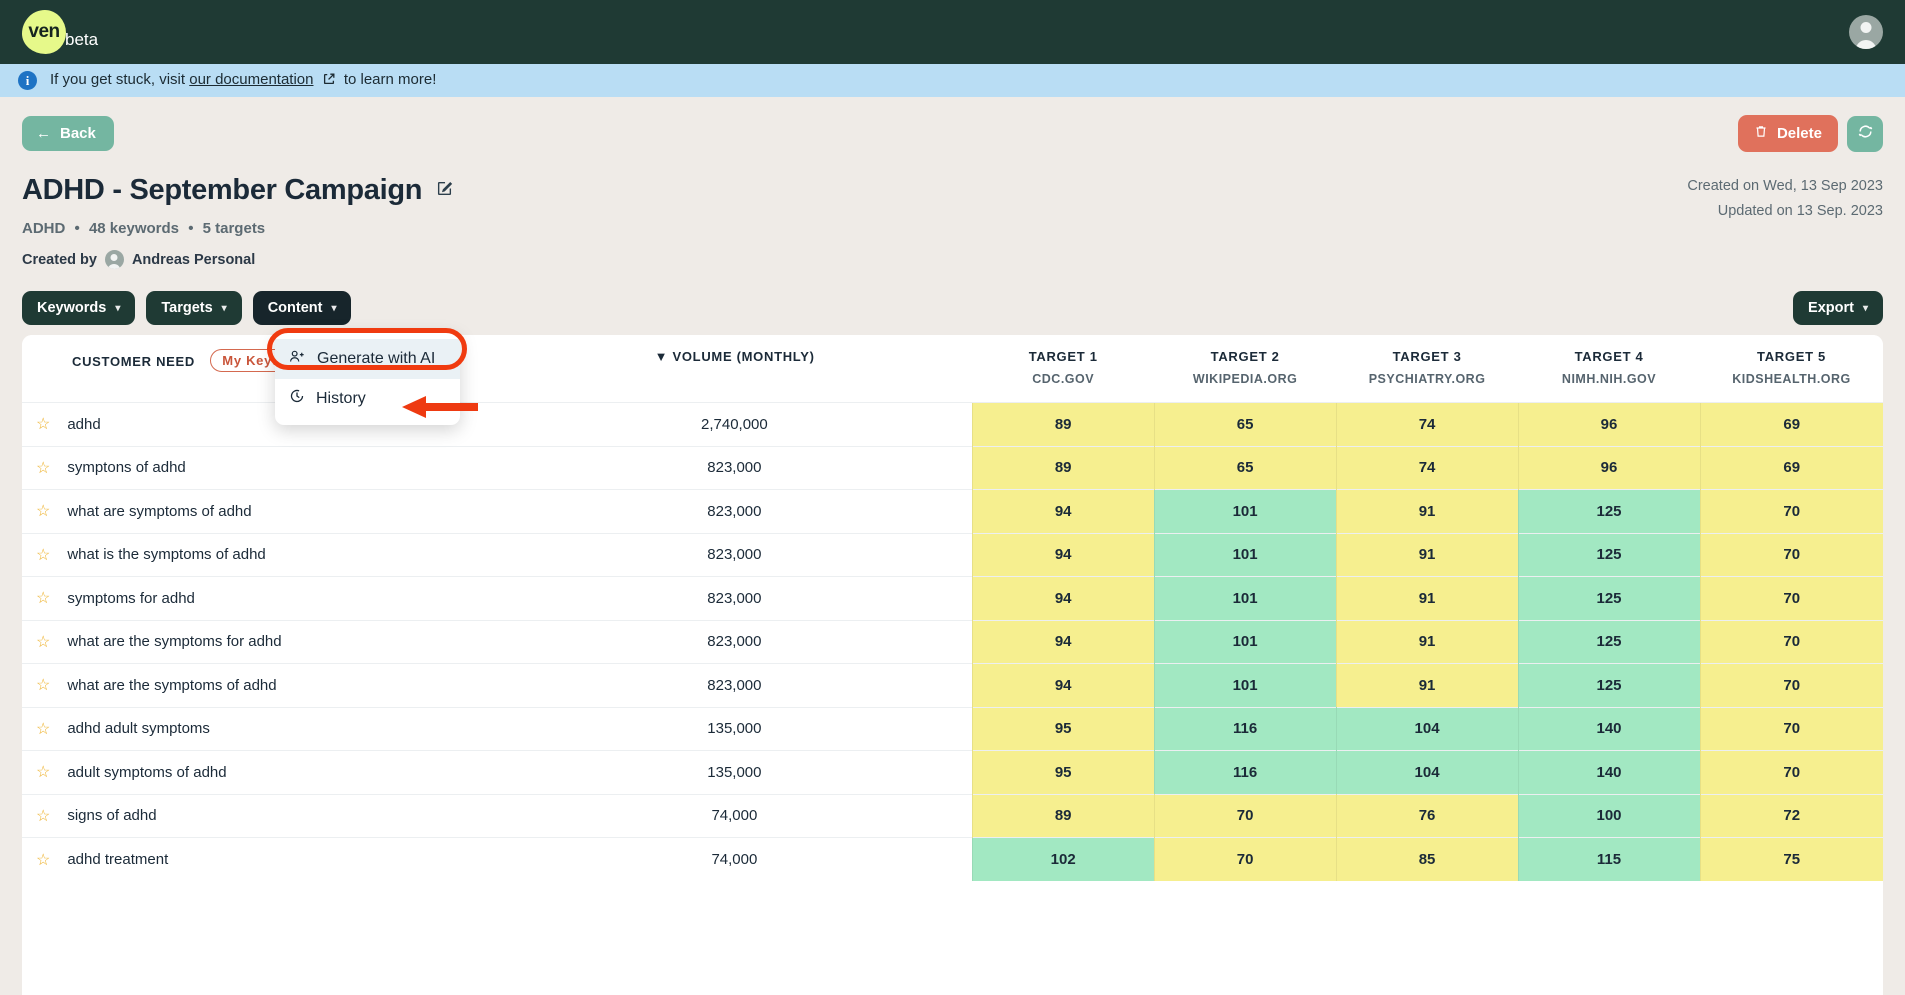 The height and width of the screenshot is (995, 1905). I want to click on target-5-number: TARGET 5, so click(1791, 356).